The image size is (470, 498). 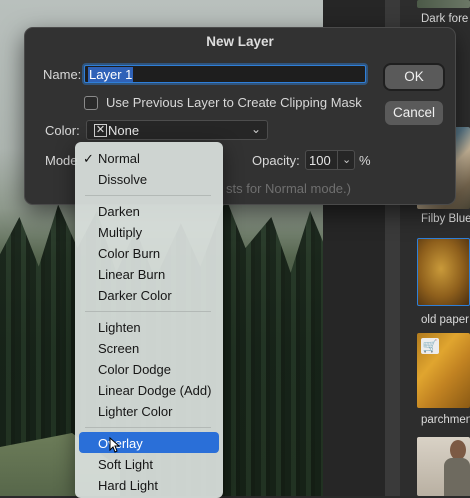 What do you see at coordinates (445, 320) in the screenshot?
I see `library-item-label: old paper` at bounding box center [445, 320].